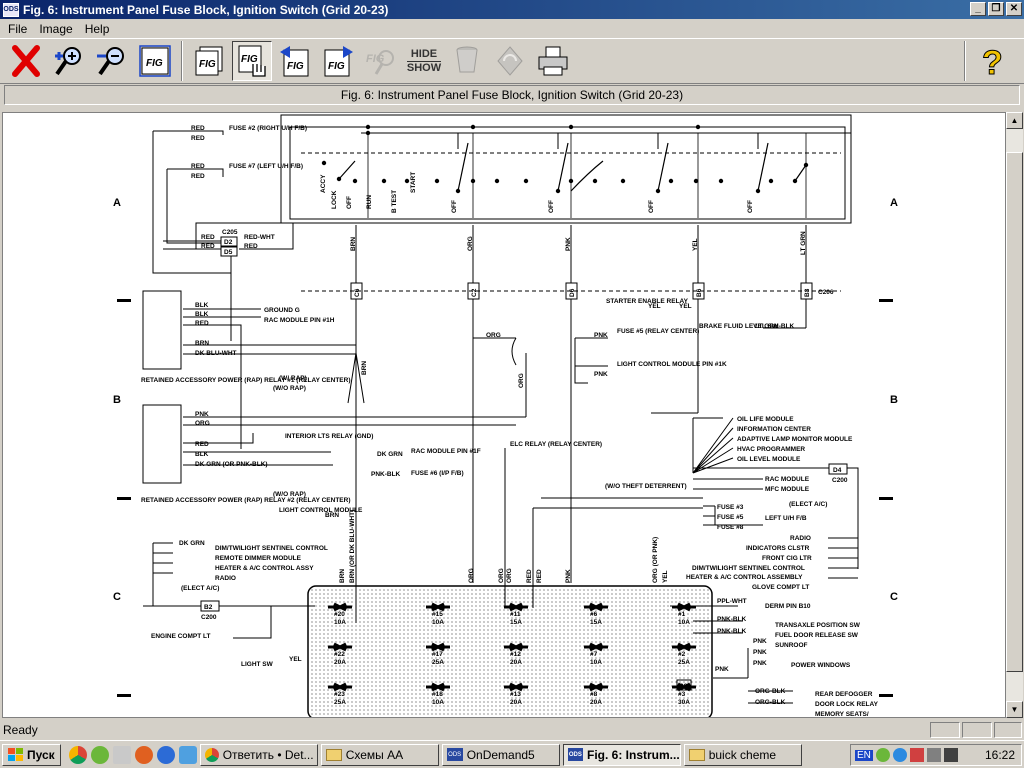  I want to click on zoom-in-button, so click(69, 61).